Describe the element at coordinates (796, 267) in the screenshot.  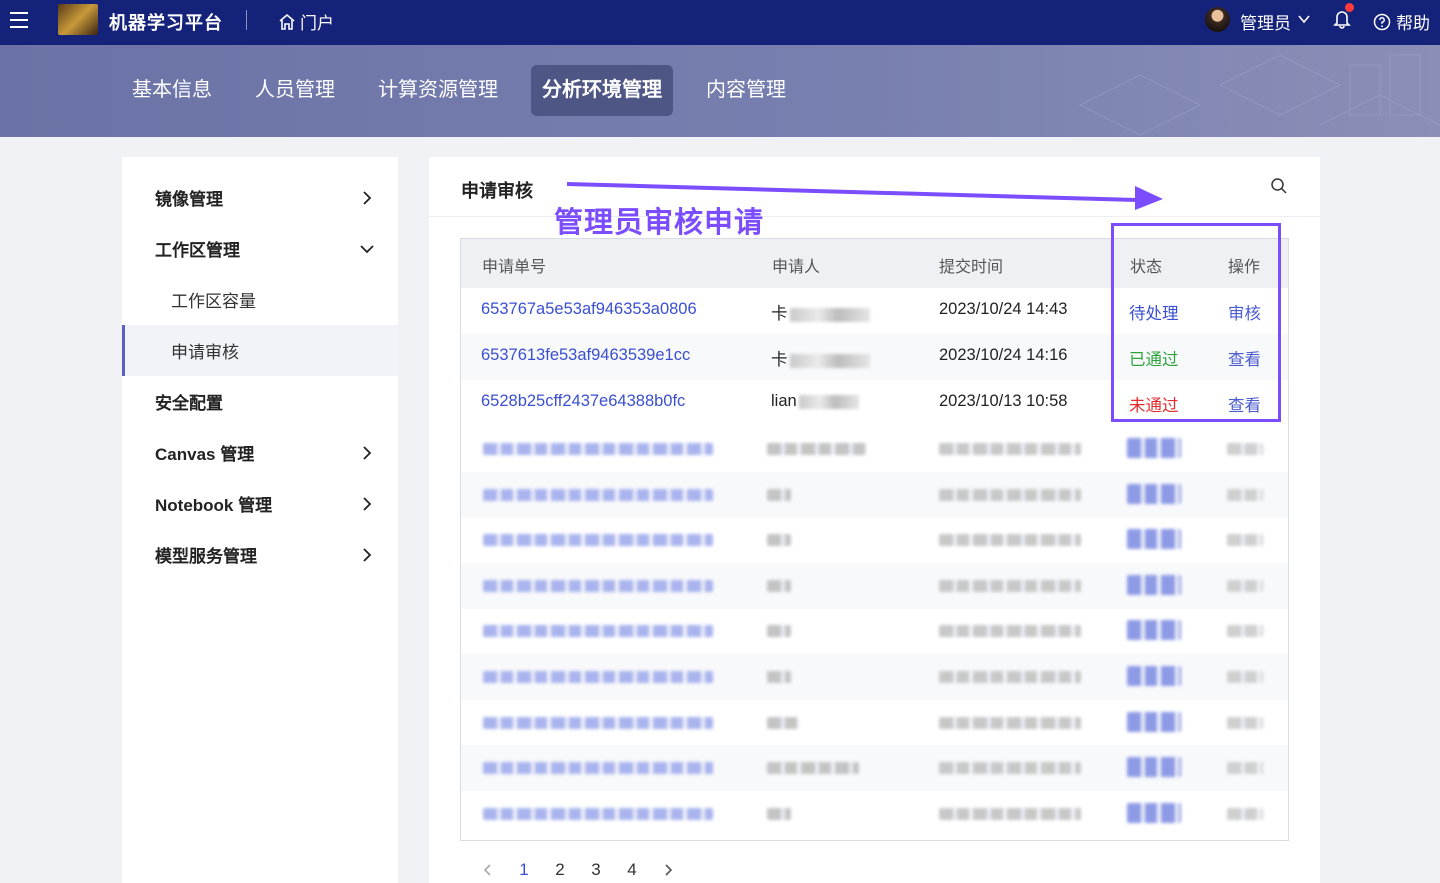
I see `column-header-applicant: 申请人` at that location.